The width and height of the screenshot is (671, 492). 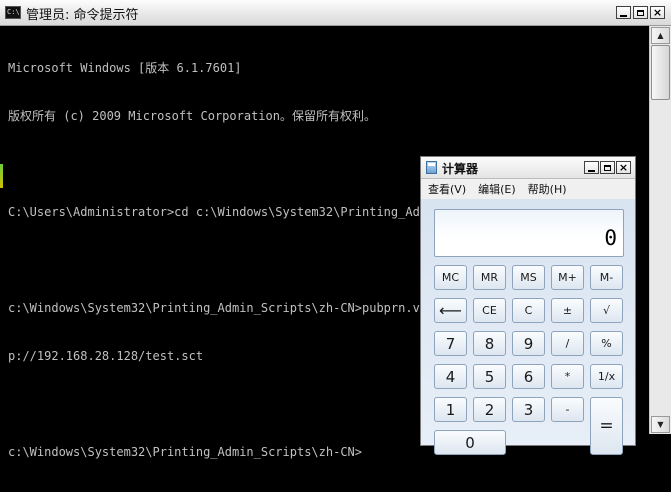 I want to click on key-2: 2, so click(x=489, y=409).